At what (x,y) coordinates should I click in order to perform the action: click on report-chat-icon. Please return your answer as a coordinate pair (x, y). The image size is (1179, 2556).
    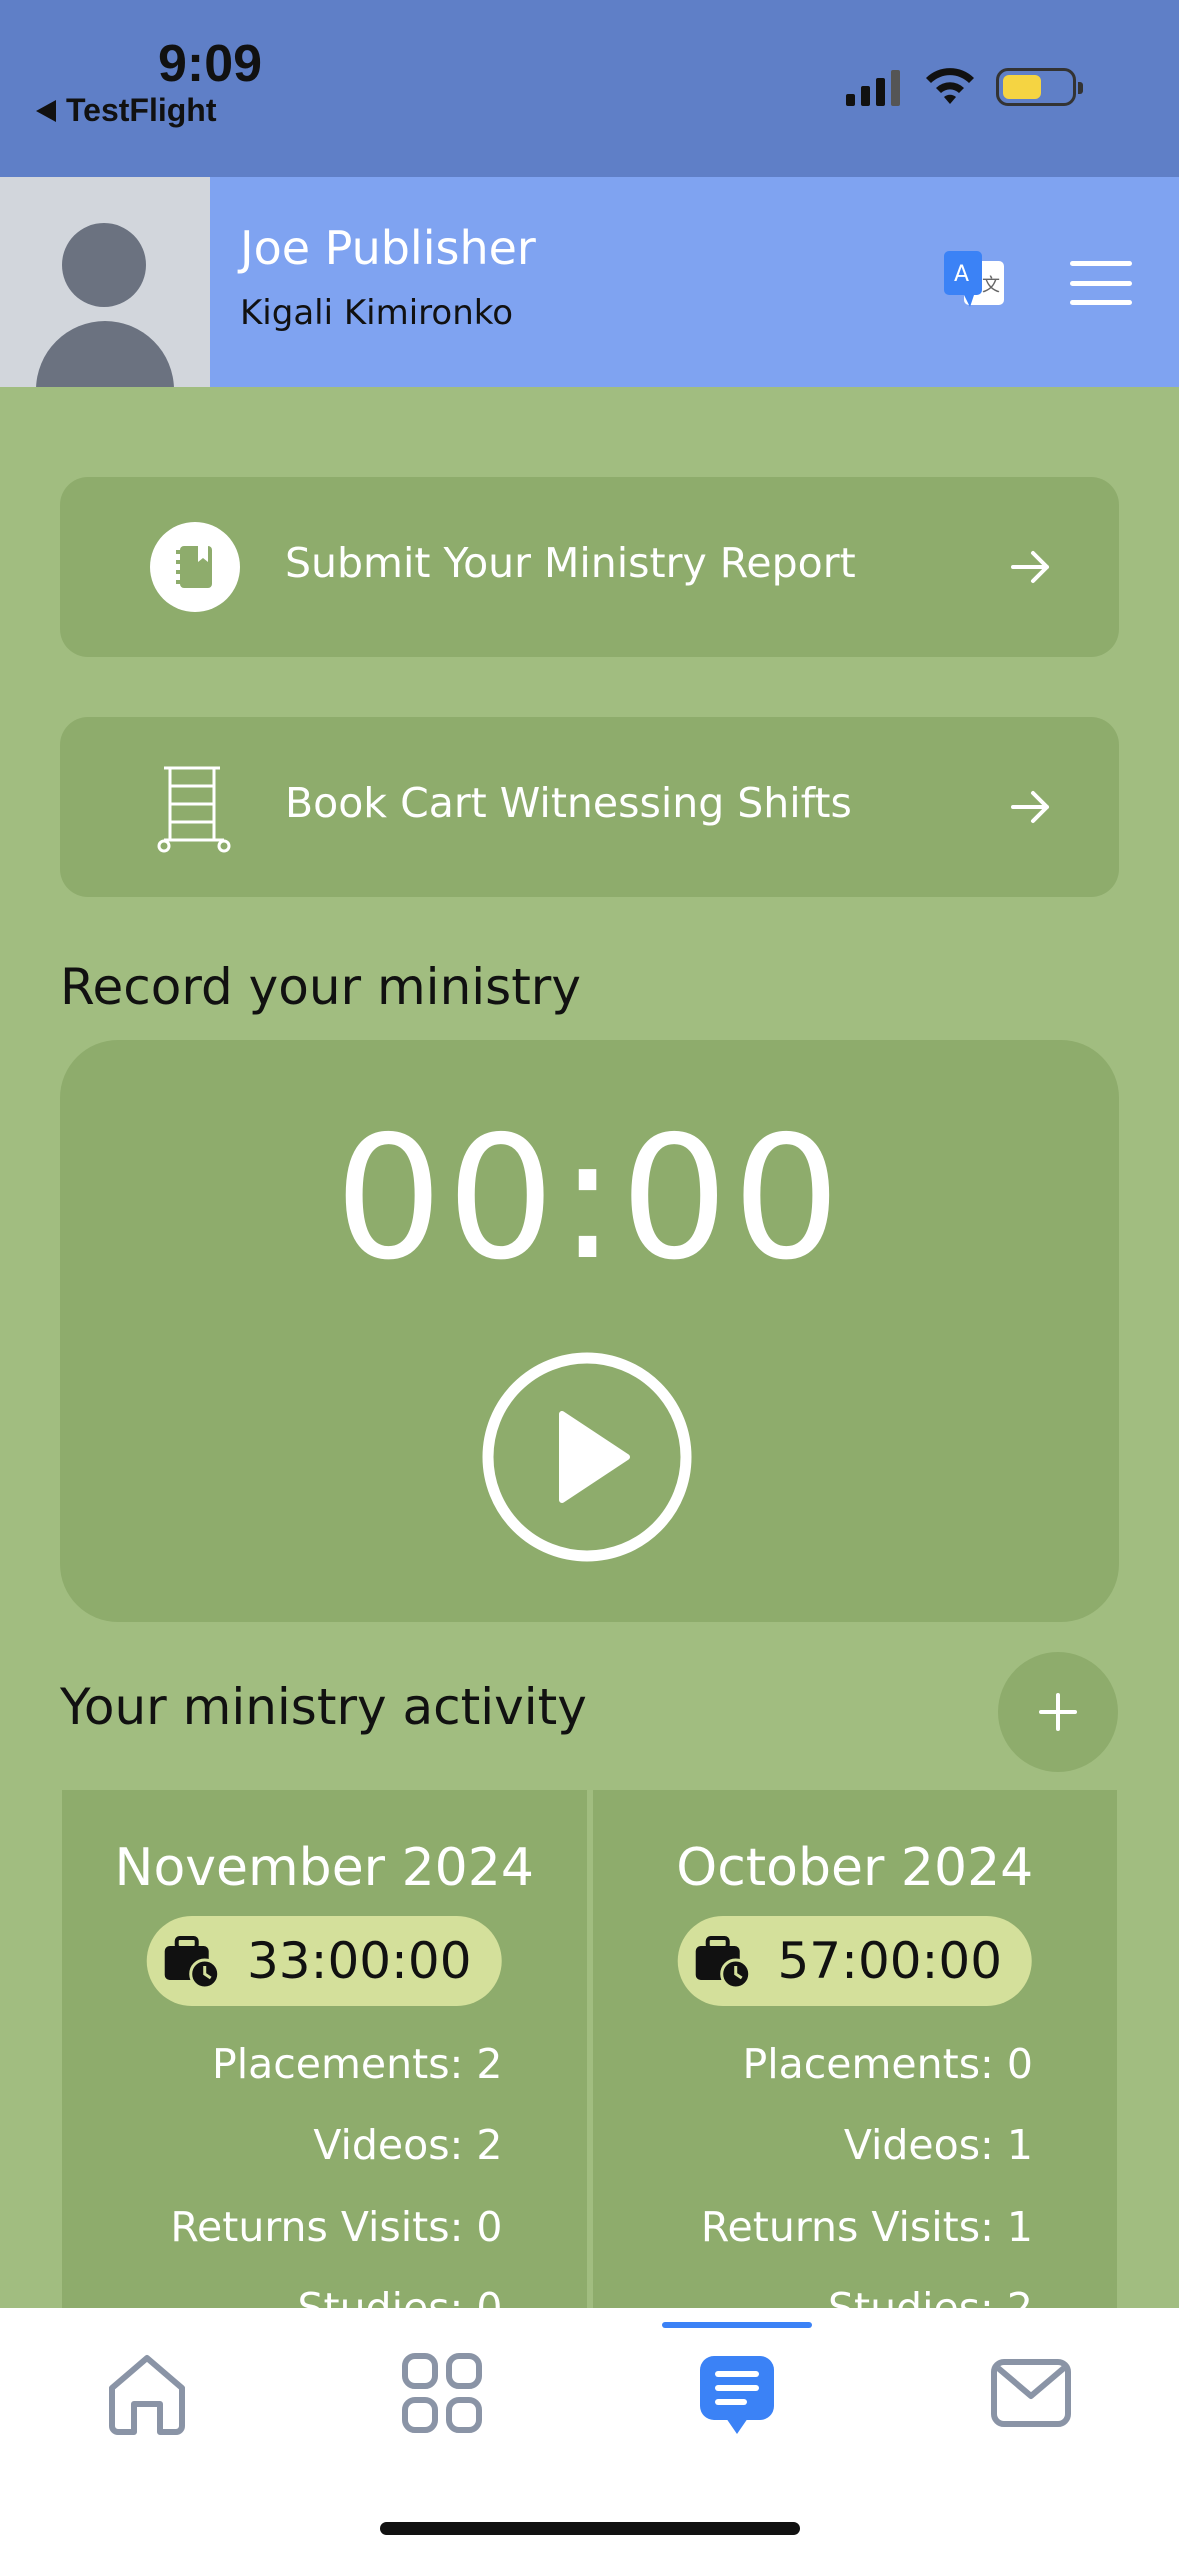
    Looking at the image, I should click on (737, 2393).